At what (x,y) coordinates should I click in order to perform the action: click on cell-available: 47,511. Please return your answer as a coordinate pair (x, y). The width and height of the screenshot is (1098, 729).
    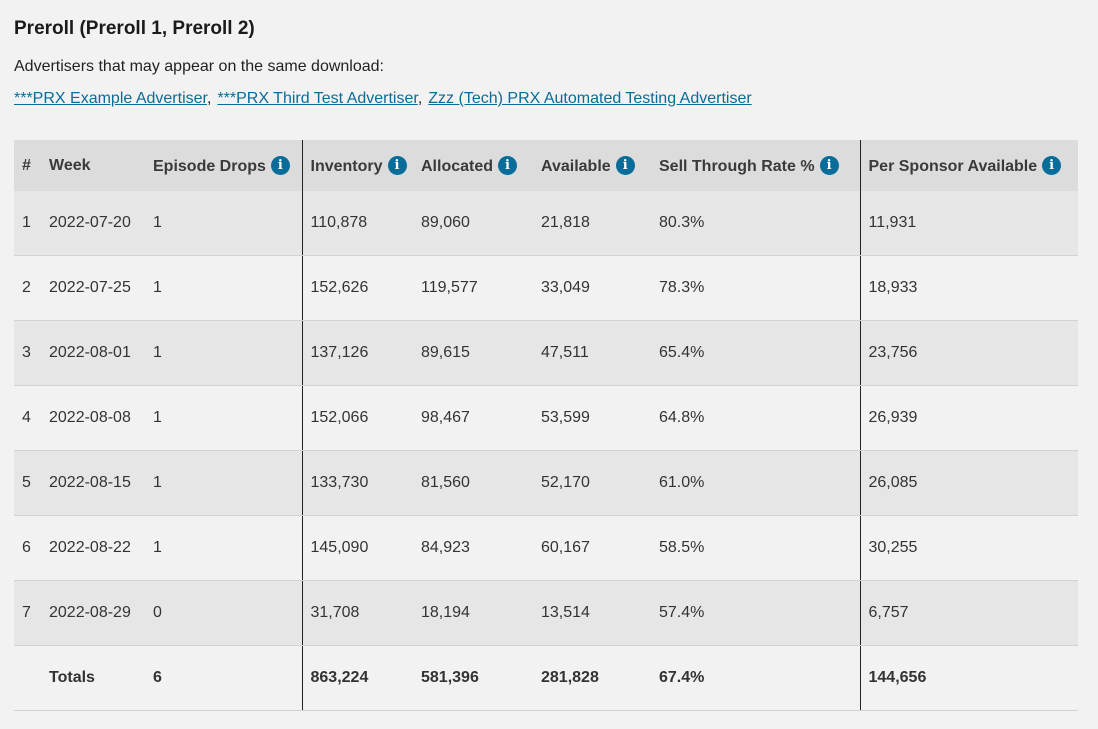
    Looking at the image, I should click on (600, 353).